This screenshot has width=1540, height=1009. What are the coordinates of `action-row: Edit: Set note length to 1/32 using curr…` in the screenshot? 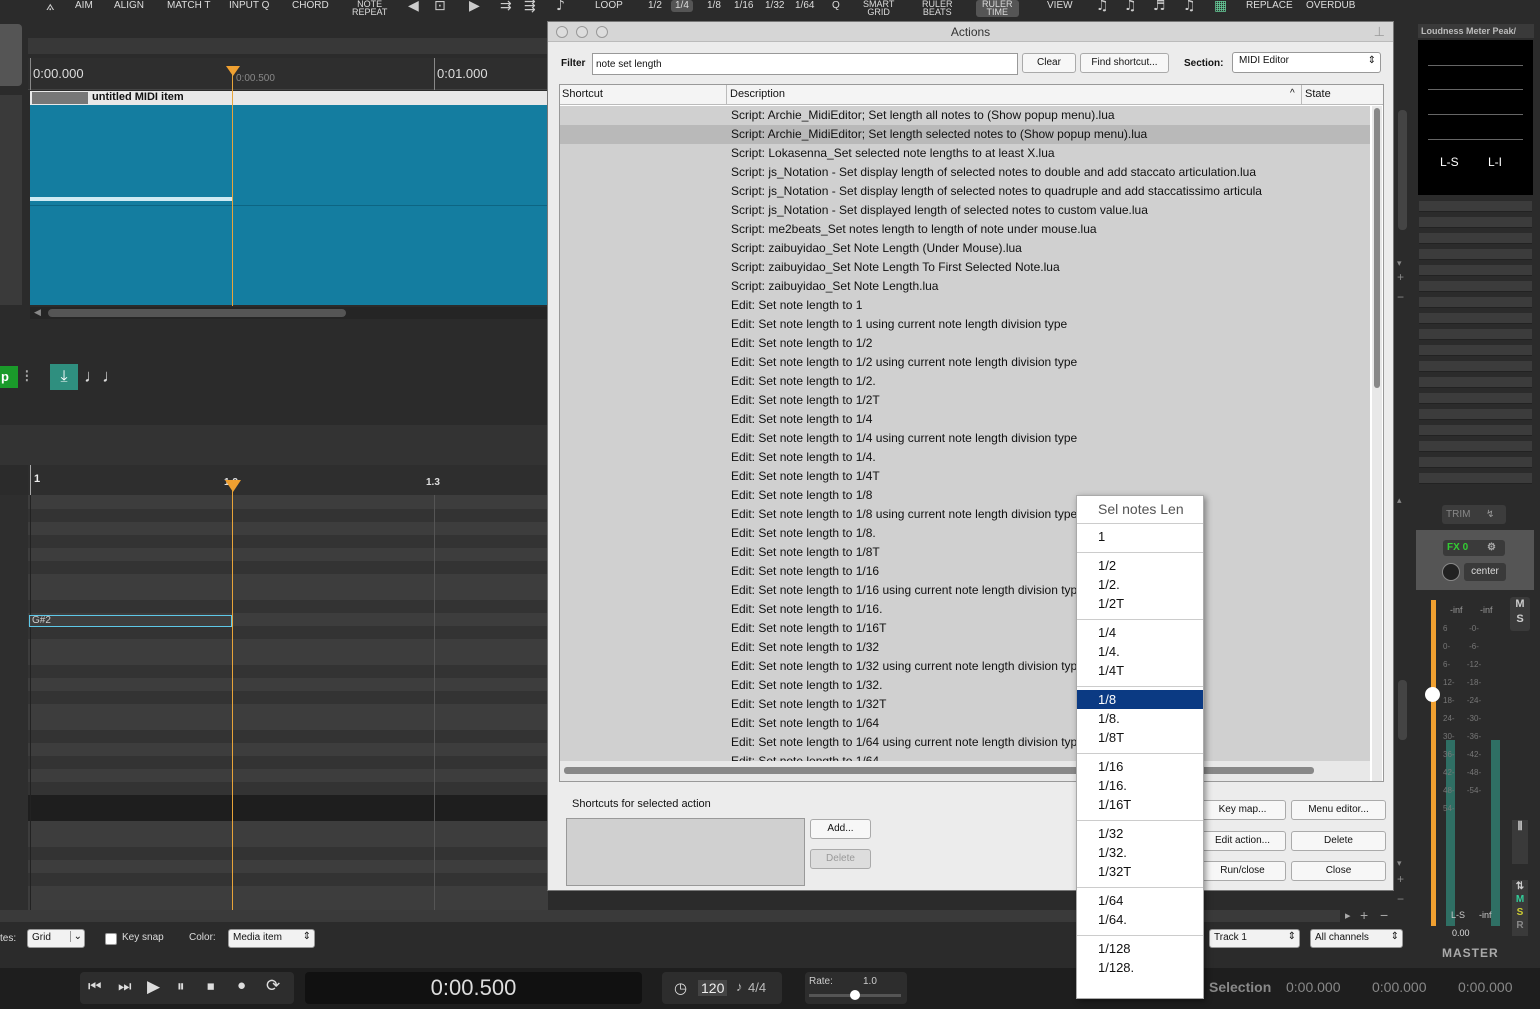 It's located at (965, 666).